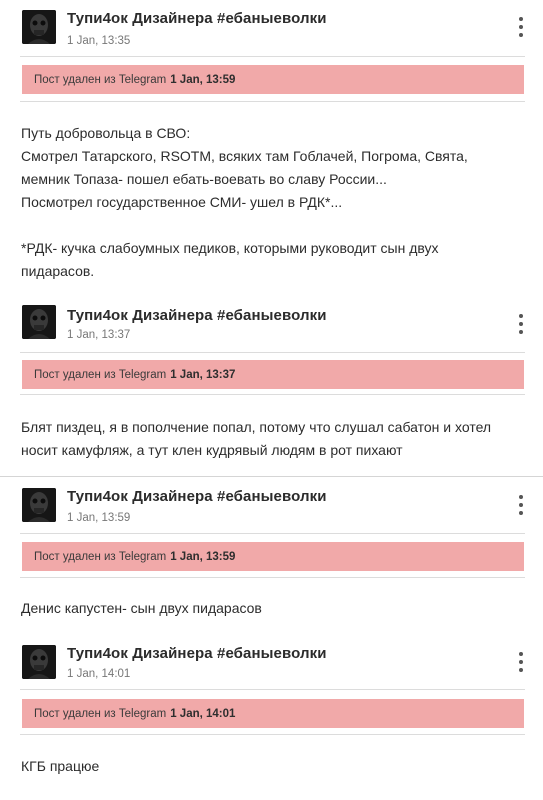 The height and width of the screenshot is (800, 543). I want to click on post-timestamp: 1 Jan, 13:37, so click(99, 335).